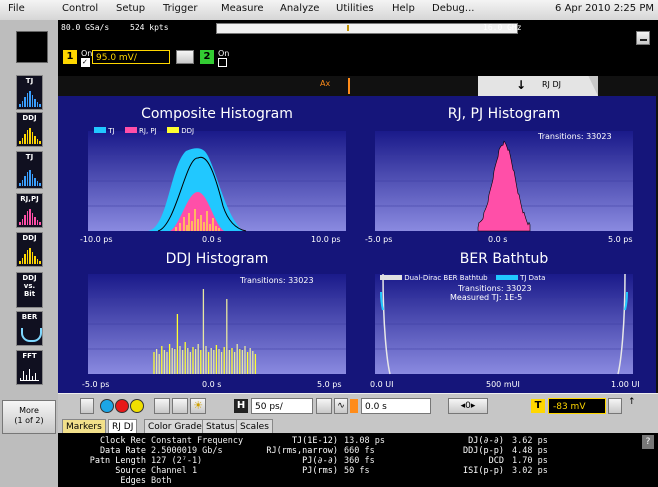 The width and height of the screenshot is (658, 487). What do you see at coordinates (241, 406) in the screenshot?
I see `horizontal-icon: H` at bounding box center [241, 406].